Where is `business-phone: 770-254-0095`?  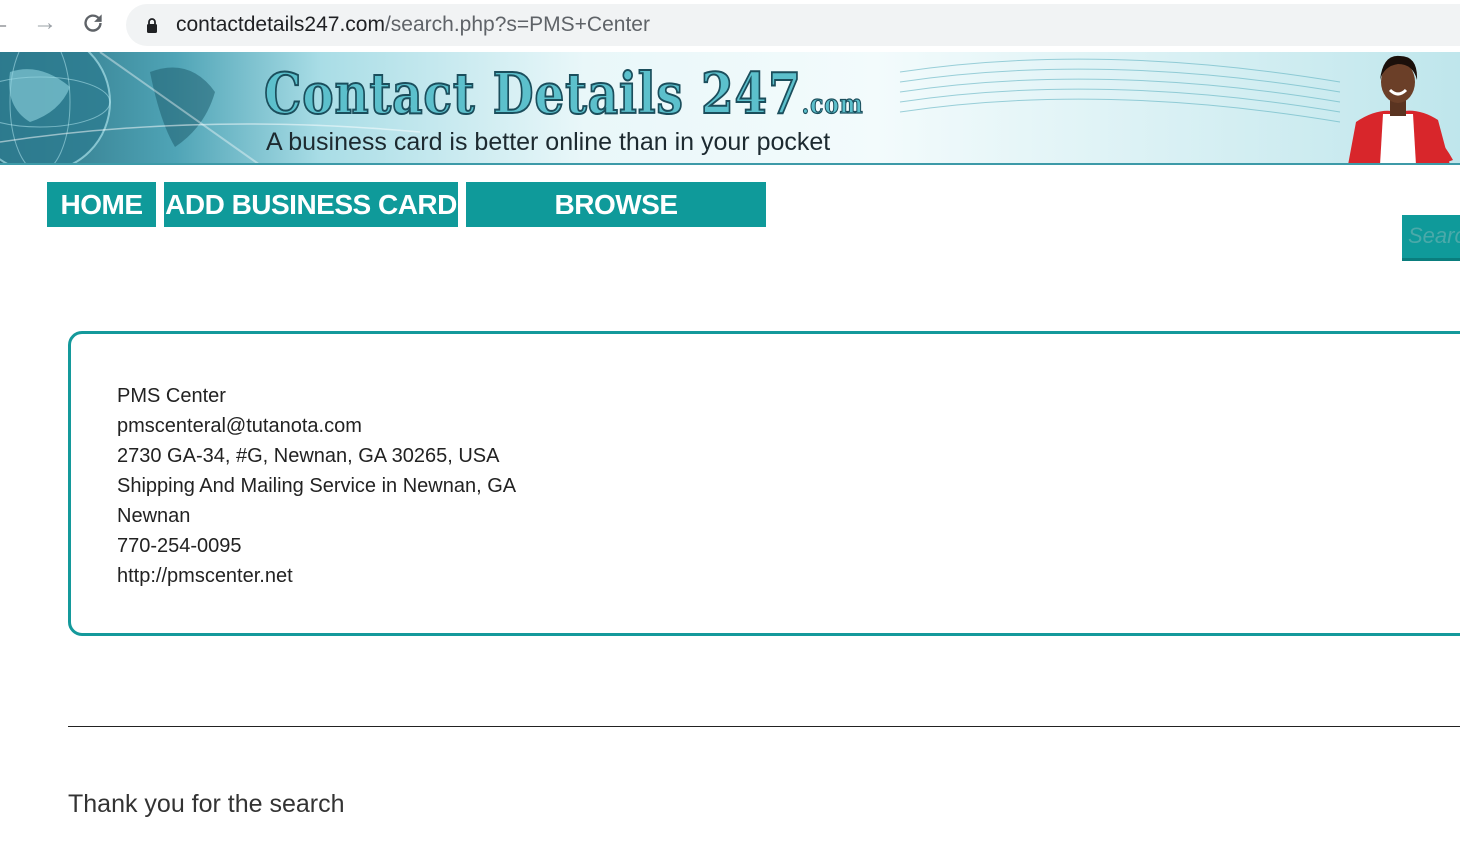 business-phone: 770-254-0095 is located at coordinates (179, 546).